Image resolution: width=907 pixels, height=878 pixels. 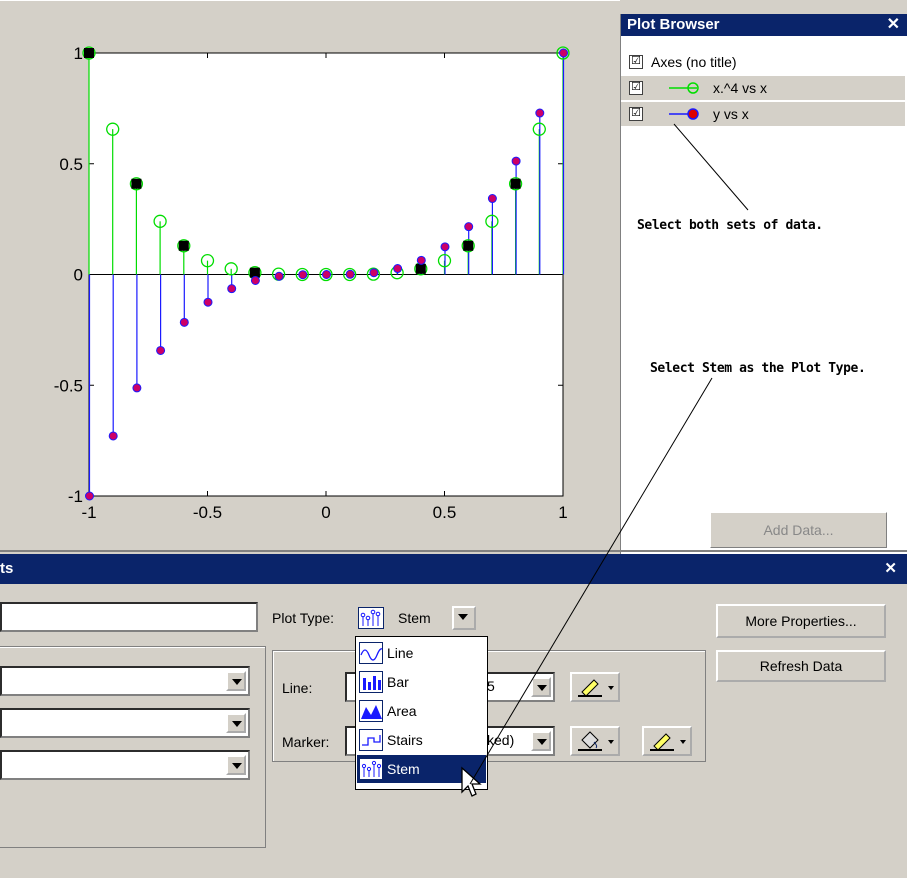 What do you see at coordinates (684, 114) in the screenshot?
I see `red-dot-legend-icon` at bounding box center [684, 114].